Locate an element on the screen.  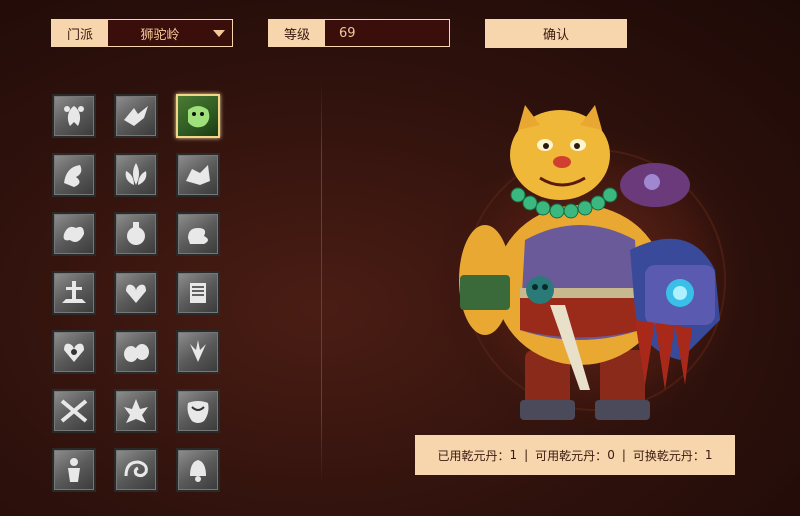
snail-skill-icon is located at coordinates (136, 470).